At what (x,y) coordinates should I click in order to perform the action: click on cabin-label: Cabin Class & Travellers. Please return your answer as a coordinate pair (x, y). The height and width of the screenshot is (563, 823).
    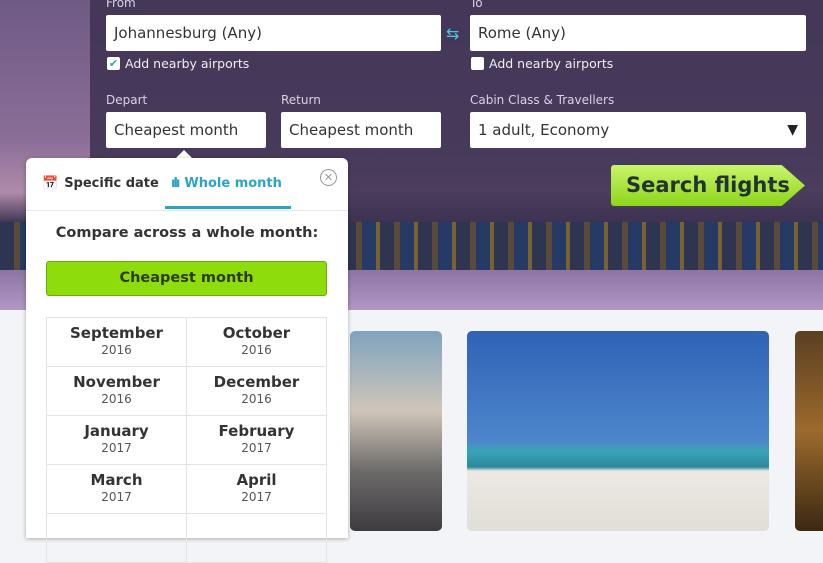
    Looking at the image, I should click on (542, 100).